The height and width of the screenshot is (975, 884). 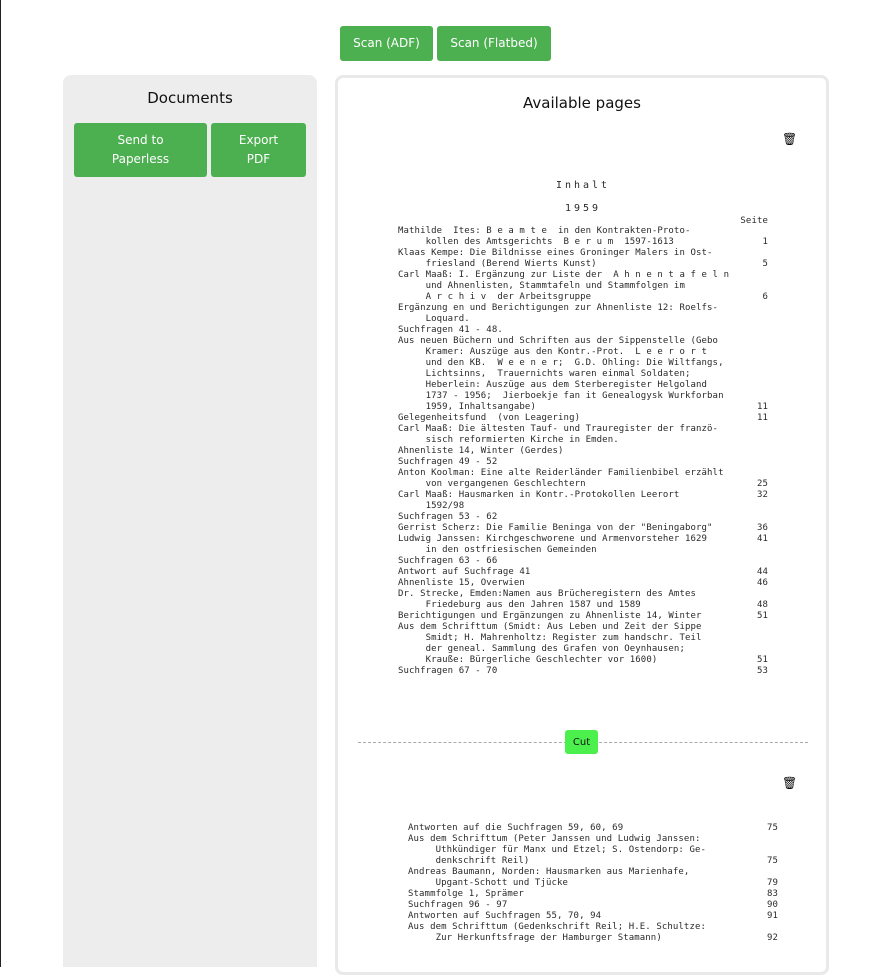 What do you see at coordinates (505, 916) in the screenshot?
I see `toc-text: Antworten auf Suchfragen 55, 70, 94` at bounding box center [505, 916].